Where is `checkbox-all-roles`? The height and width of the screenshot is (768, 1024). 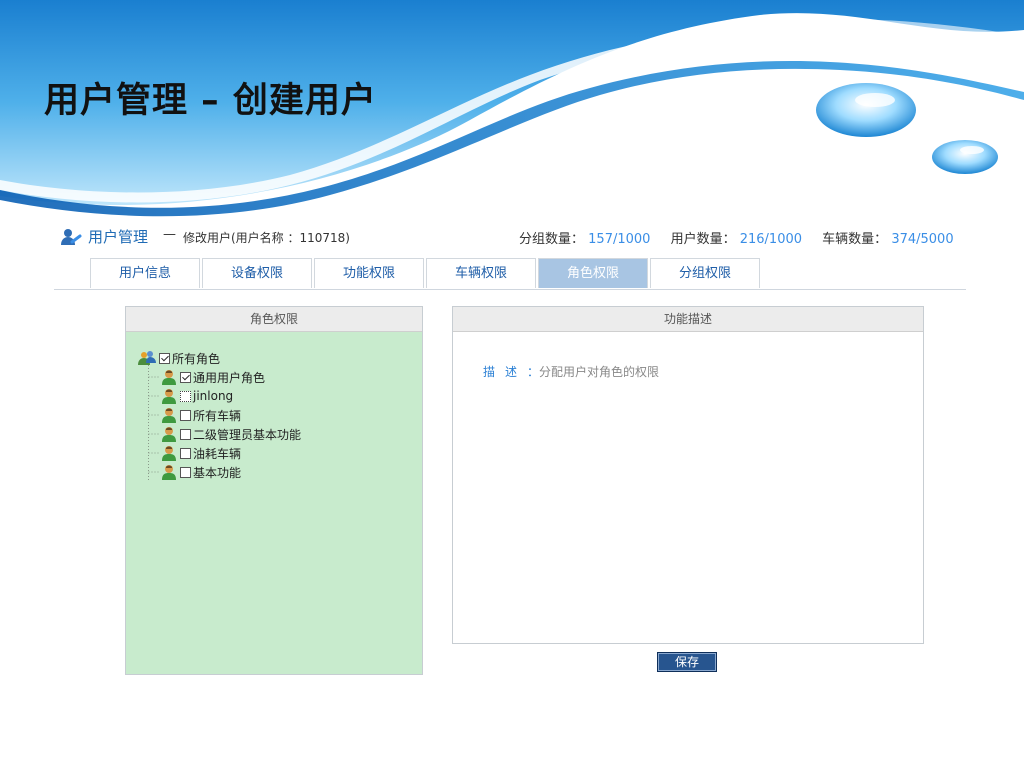
checkbox-all-roles is located at coordinates (164, 358).